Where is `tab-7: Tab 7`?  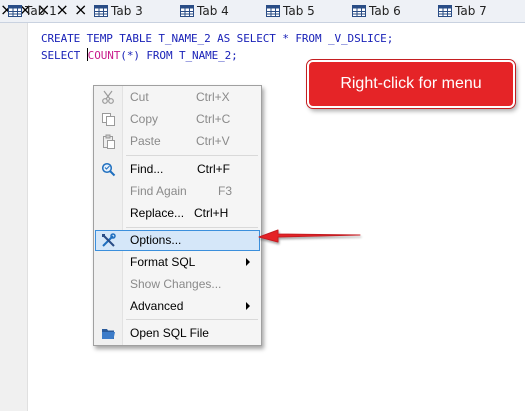
tab-7: Tab 7 is located at coordinates (462, 11).